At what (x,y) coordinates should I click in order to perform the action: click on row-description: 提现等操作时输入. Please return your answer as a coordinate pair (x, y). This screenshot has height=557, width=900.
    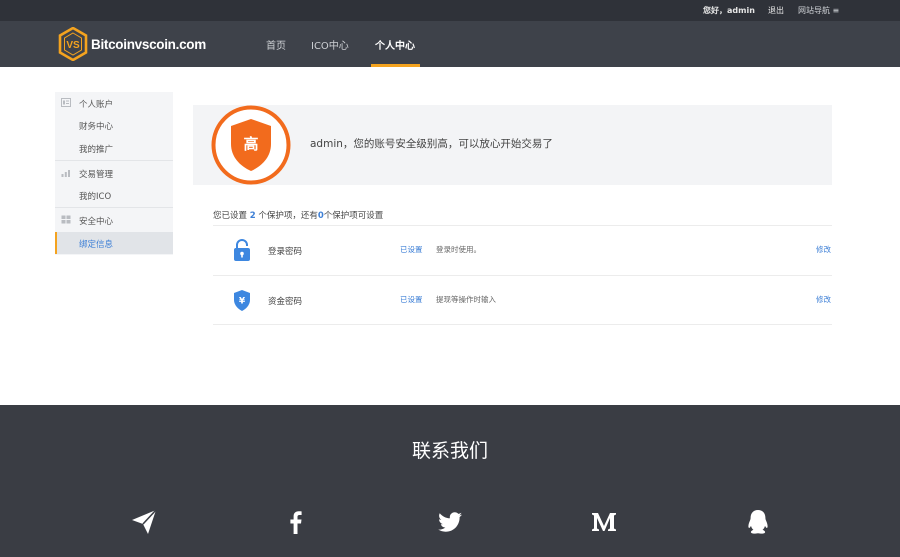
    Looking at the image, I should click on (466, 299).